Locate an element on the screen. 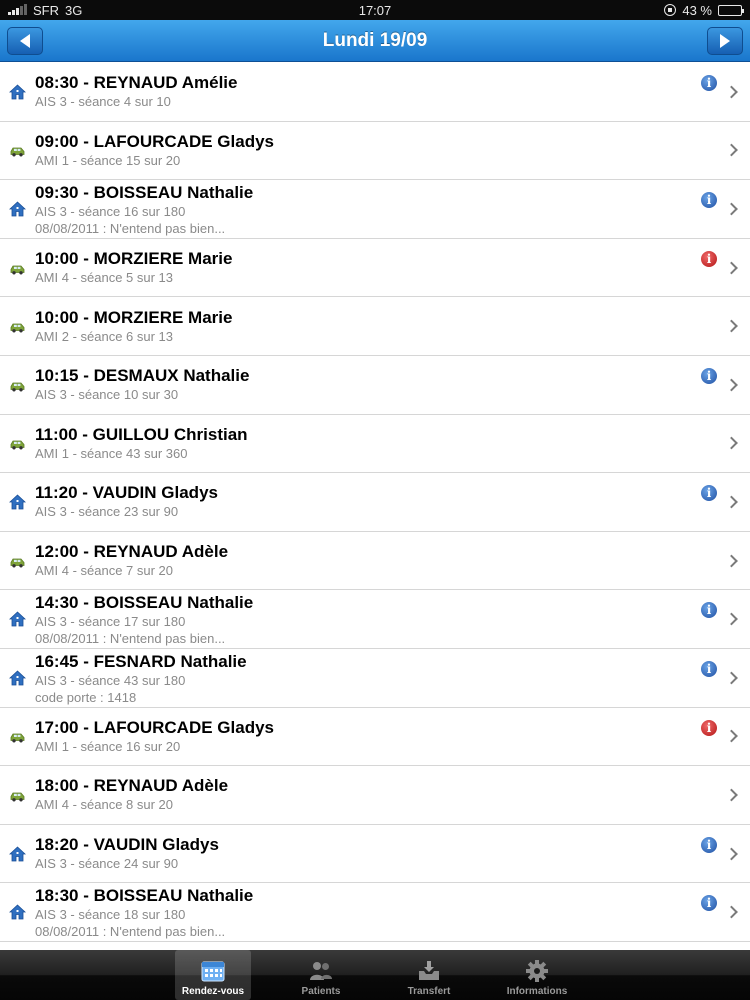 The width and height of the screenshot is (750, 1000). appointment-title: 18:20 - VAUDIN Gladys is located at coordinates (127, 845).